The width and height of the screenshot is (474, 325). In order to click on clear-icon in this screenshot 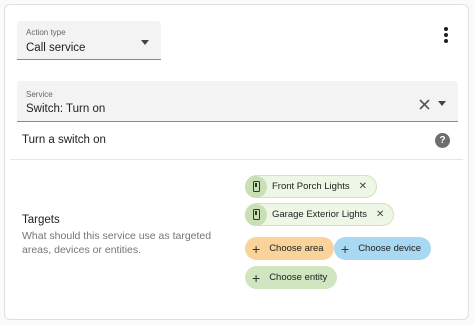, I will do `click(424, 103)`.